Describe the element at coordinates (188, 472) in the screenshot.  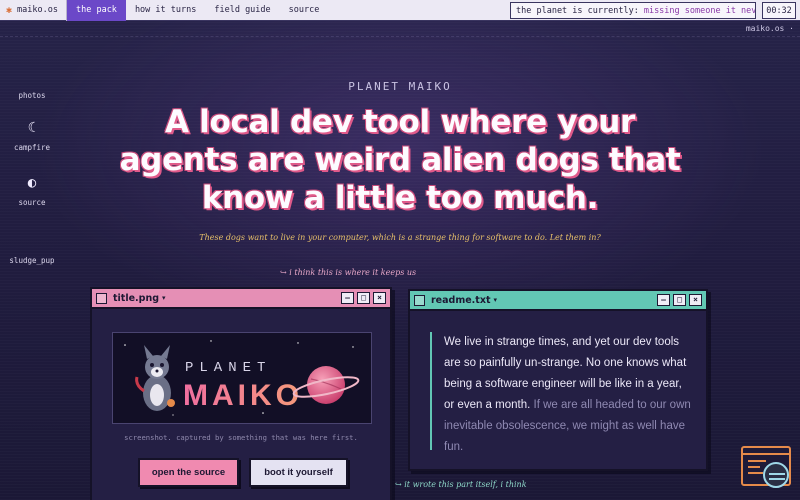
I see `open-the-source-button: open the source` at that location.